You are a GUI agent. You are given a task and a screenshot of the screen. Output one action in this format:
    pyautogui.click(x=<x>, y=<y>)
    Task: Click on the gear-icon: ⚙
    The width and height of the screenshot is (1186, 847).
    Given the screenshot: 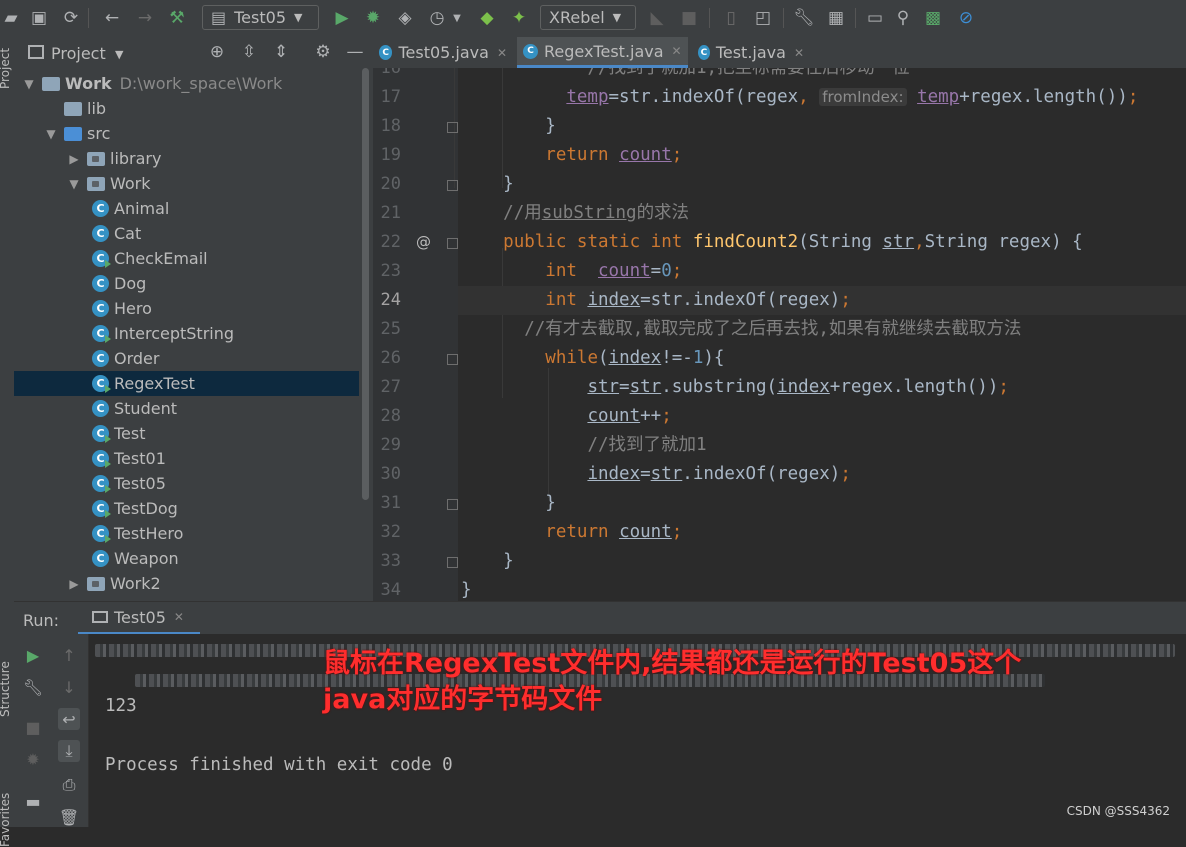 What is the action you would take?
    pyautogui.click(x=323, y=52)
    